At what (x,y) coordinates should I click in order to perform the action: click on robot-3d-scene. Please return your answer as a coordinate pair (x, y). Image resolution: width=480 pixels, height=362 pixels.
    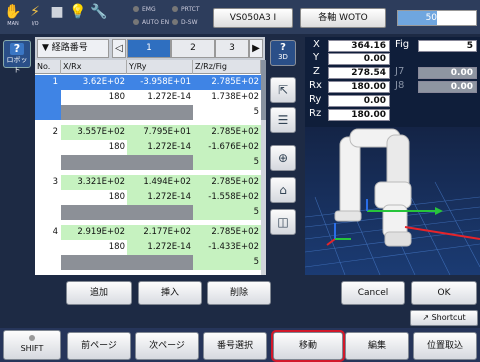
    Looking at the image, I should click on (392, 201).